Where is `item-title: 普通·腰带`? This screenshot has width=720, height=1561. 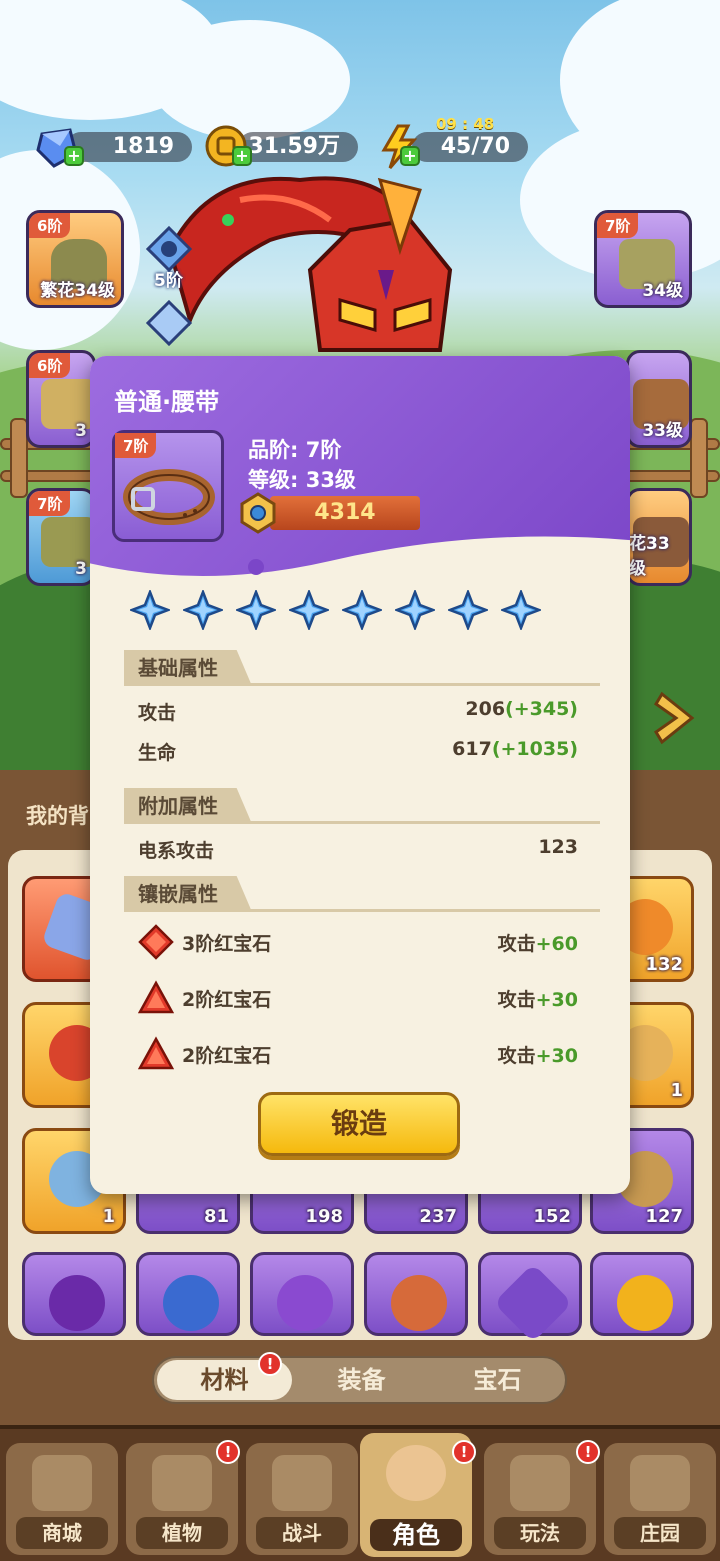 item-title: 普通·腰带 is located at coordinates (167, 402).